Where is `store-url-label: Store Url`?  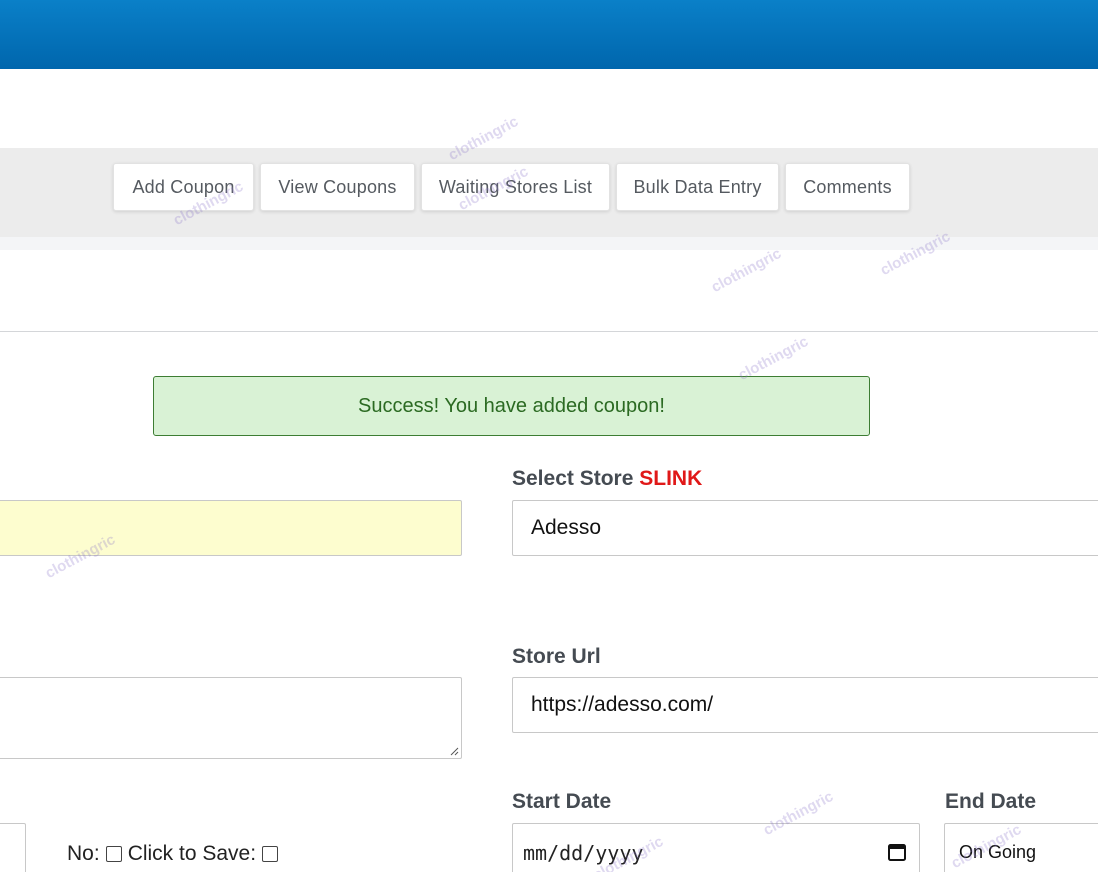 store-url-label: Store Url is located at coordinates (556, 656).